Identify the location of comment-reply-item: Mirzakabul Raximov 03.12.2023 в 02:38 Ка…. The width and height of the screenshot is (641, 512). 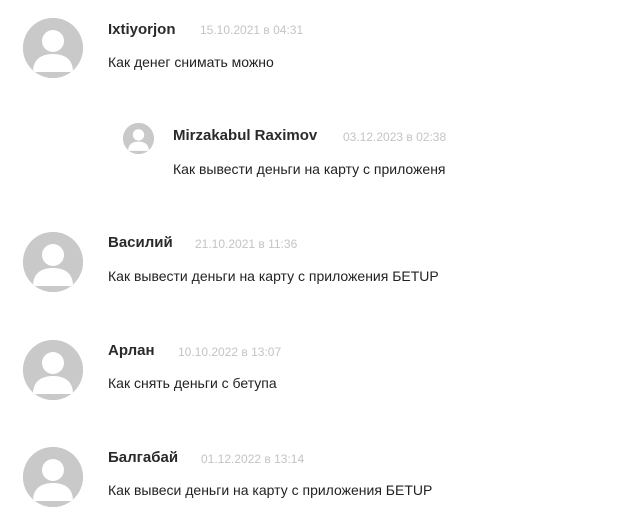
(373, 153).